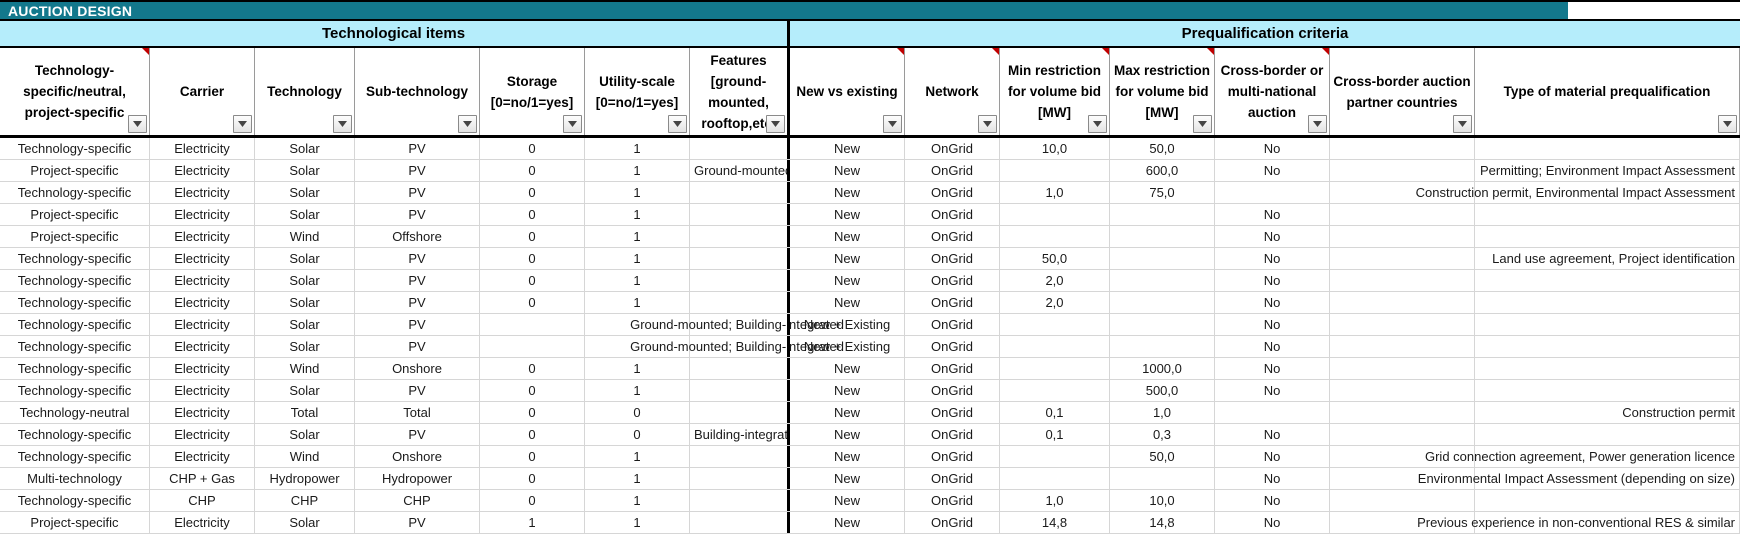  Describe the element at coordinates (1162, 368) in the screenshot. I see `cell-max-restriction: 1000,0` at that location.